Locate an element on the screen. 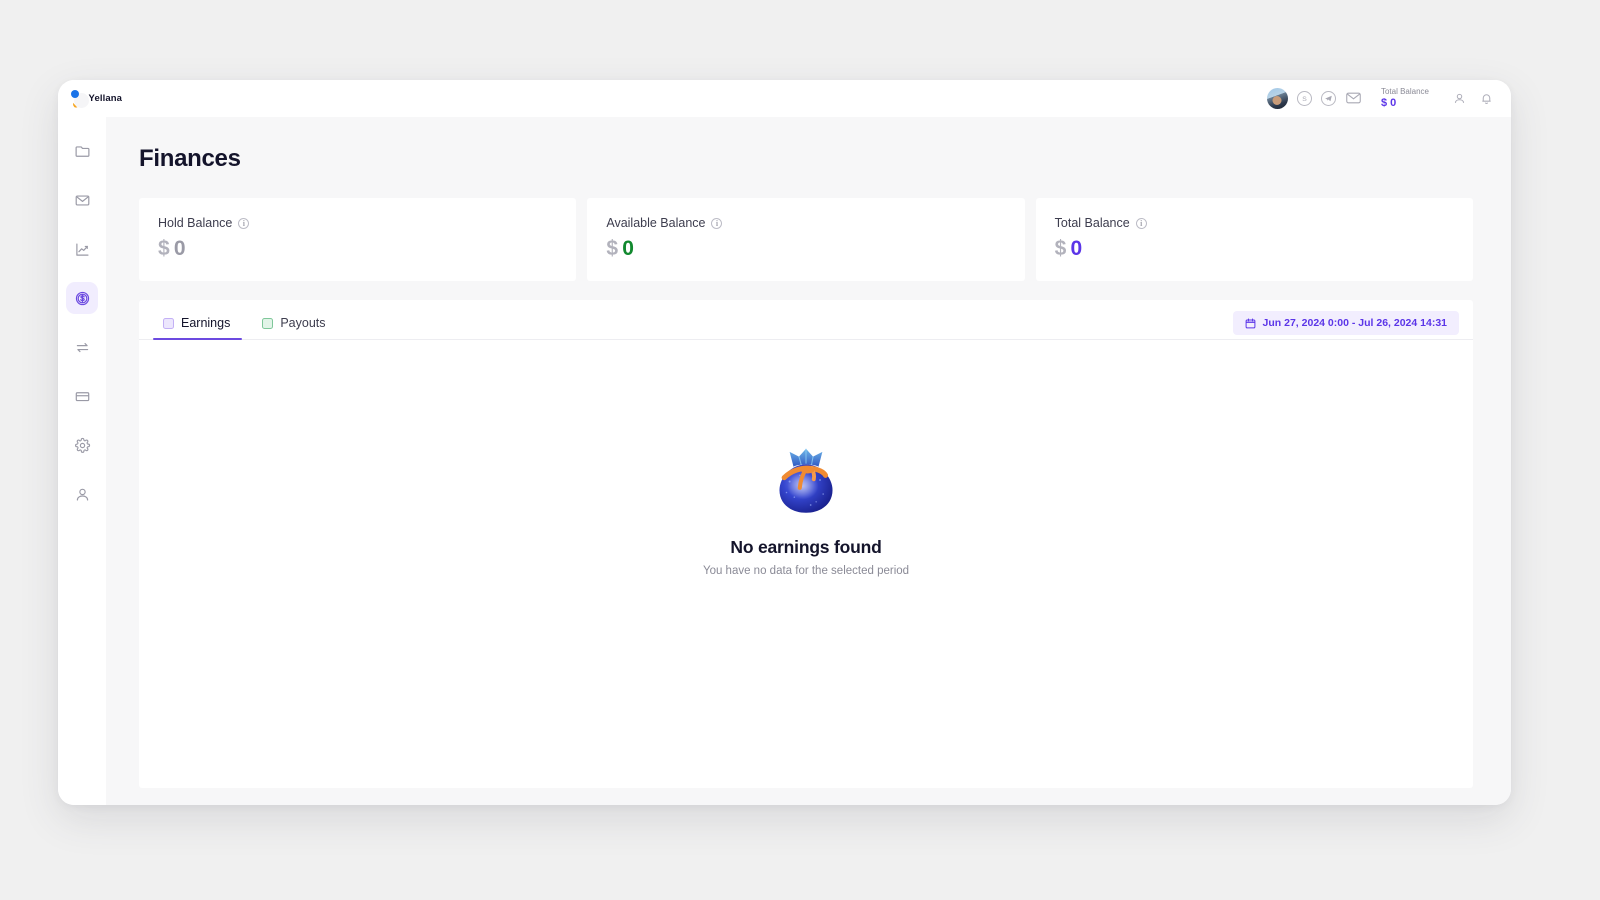 This screenshot has width=1600, height=900. svg-text: S is located at coordinates (1304, 99).